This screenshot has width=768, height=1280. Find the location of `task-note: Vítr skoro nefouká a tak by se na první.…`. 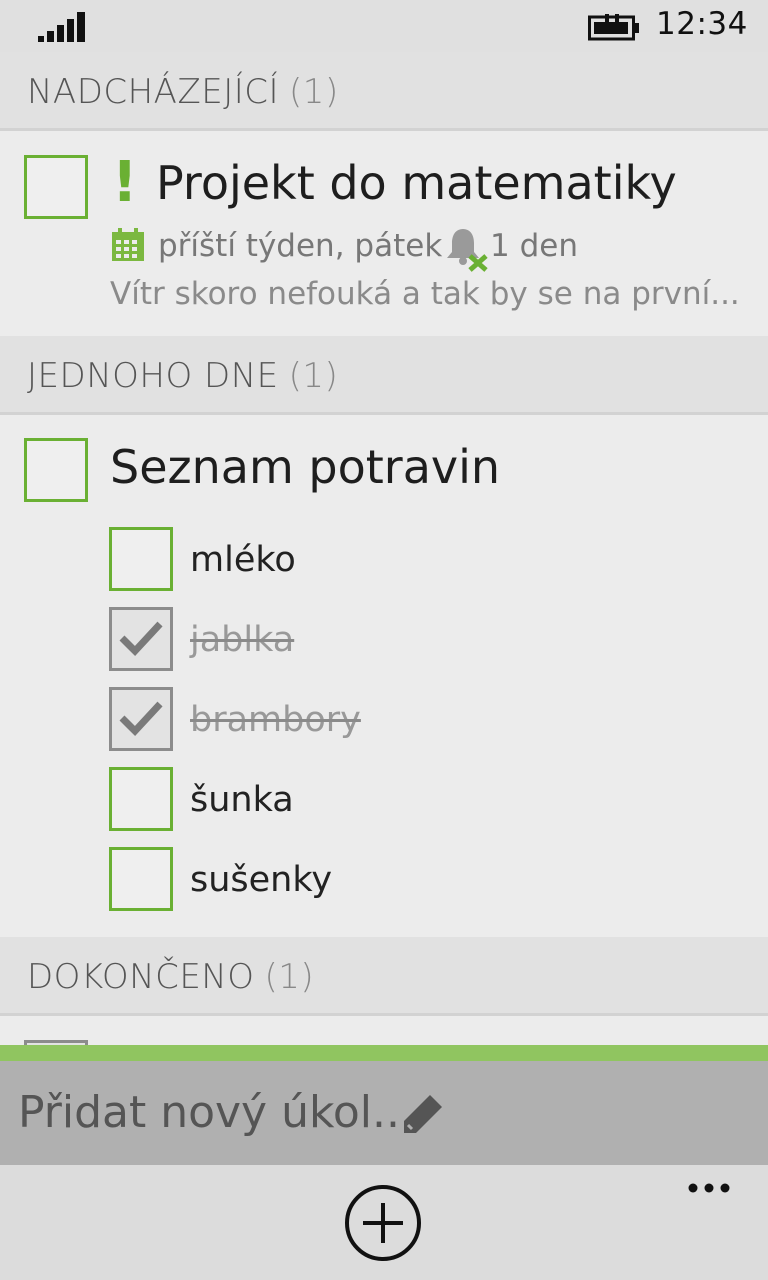

task-note: Vítr skoro nefouká a tak by se na první.… is located at coordinates (425, 294).